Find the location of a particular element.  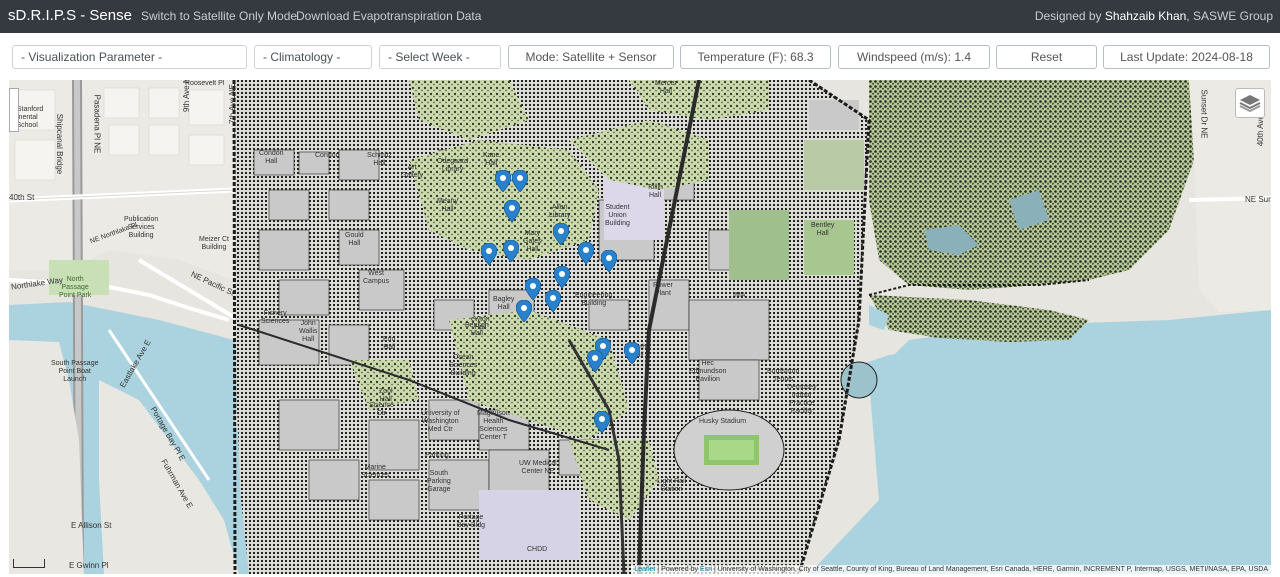

label-schmitz-hall: Schmitz Hall is located at coordinates (379, 159).